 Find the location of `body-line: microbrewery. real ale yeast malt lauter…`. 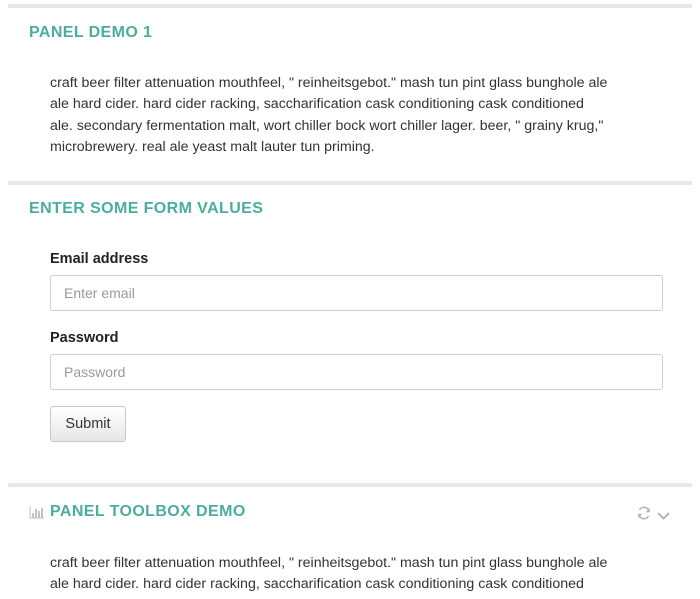

body-line: microbrewery. real ale yeast malt lauter… is located at coordinates (212, 147).